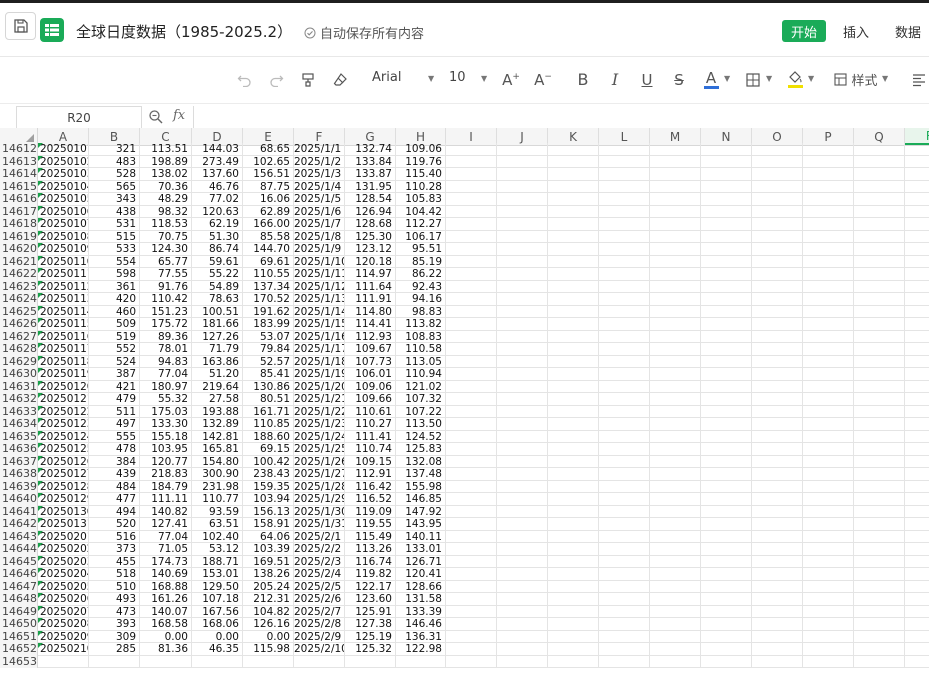 Image resolution: width=929 pixels, height=683 pixels. I want to click on cell-E: 103.39, so click(268, 549).